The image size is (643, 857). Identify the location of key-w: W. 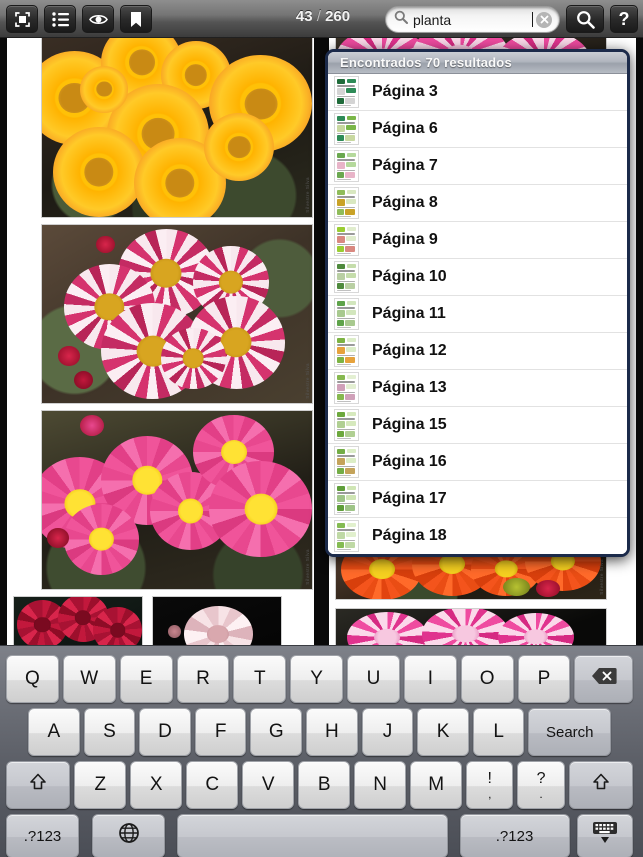
(89, 679).